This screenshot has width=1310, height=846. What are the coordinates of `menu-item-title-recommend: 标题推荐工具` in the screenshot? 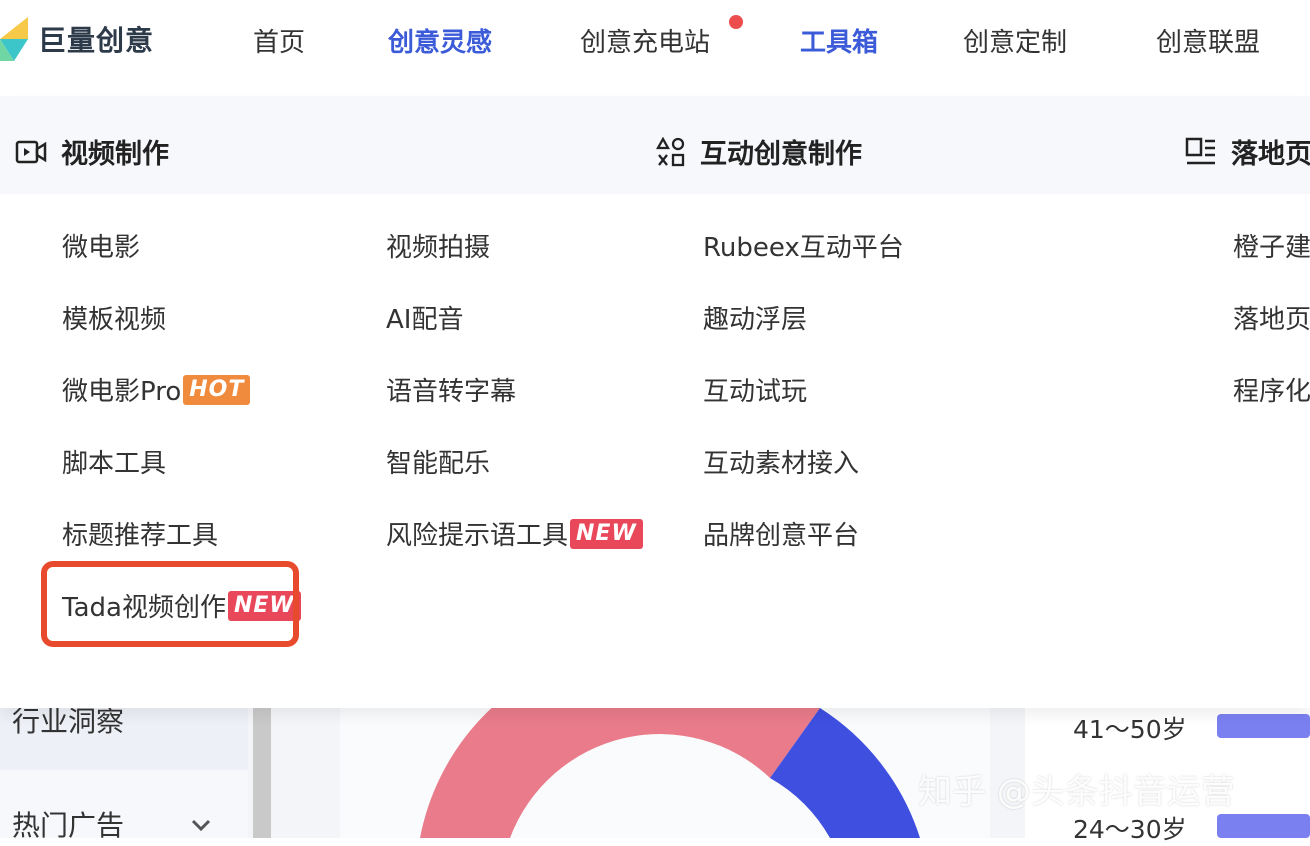 It's located at (140, 533).